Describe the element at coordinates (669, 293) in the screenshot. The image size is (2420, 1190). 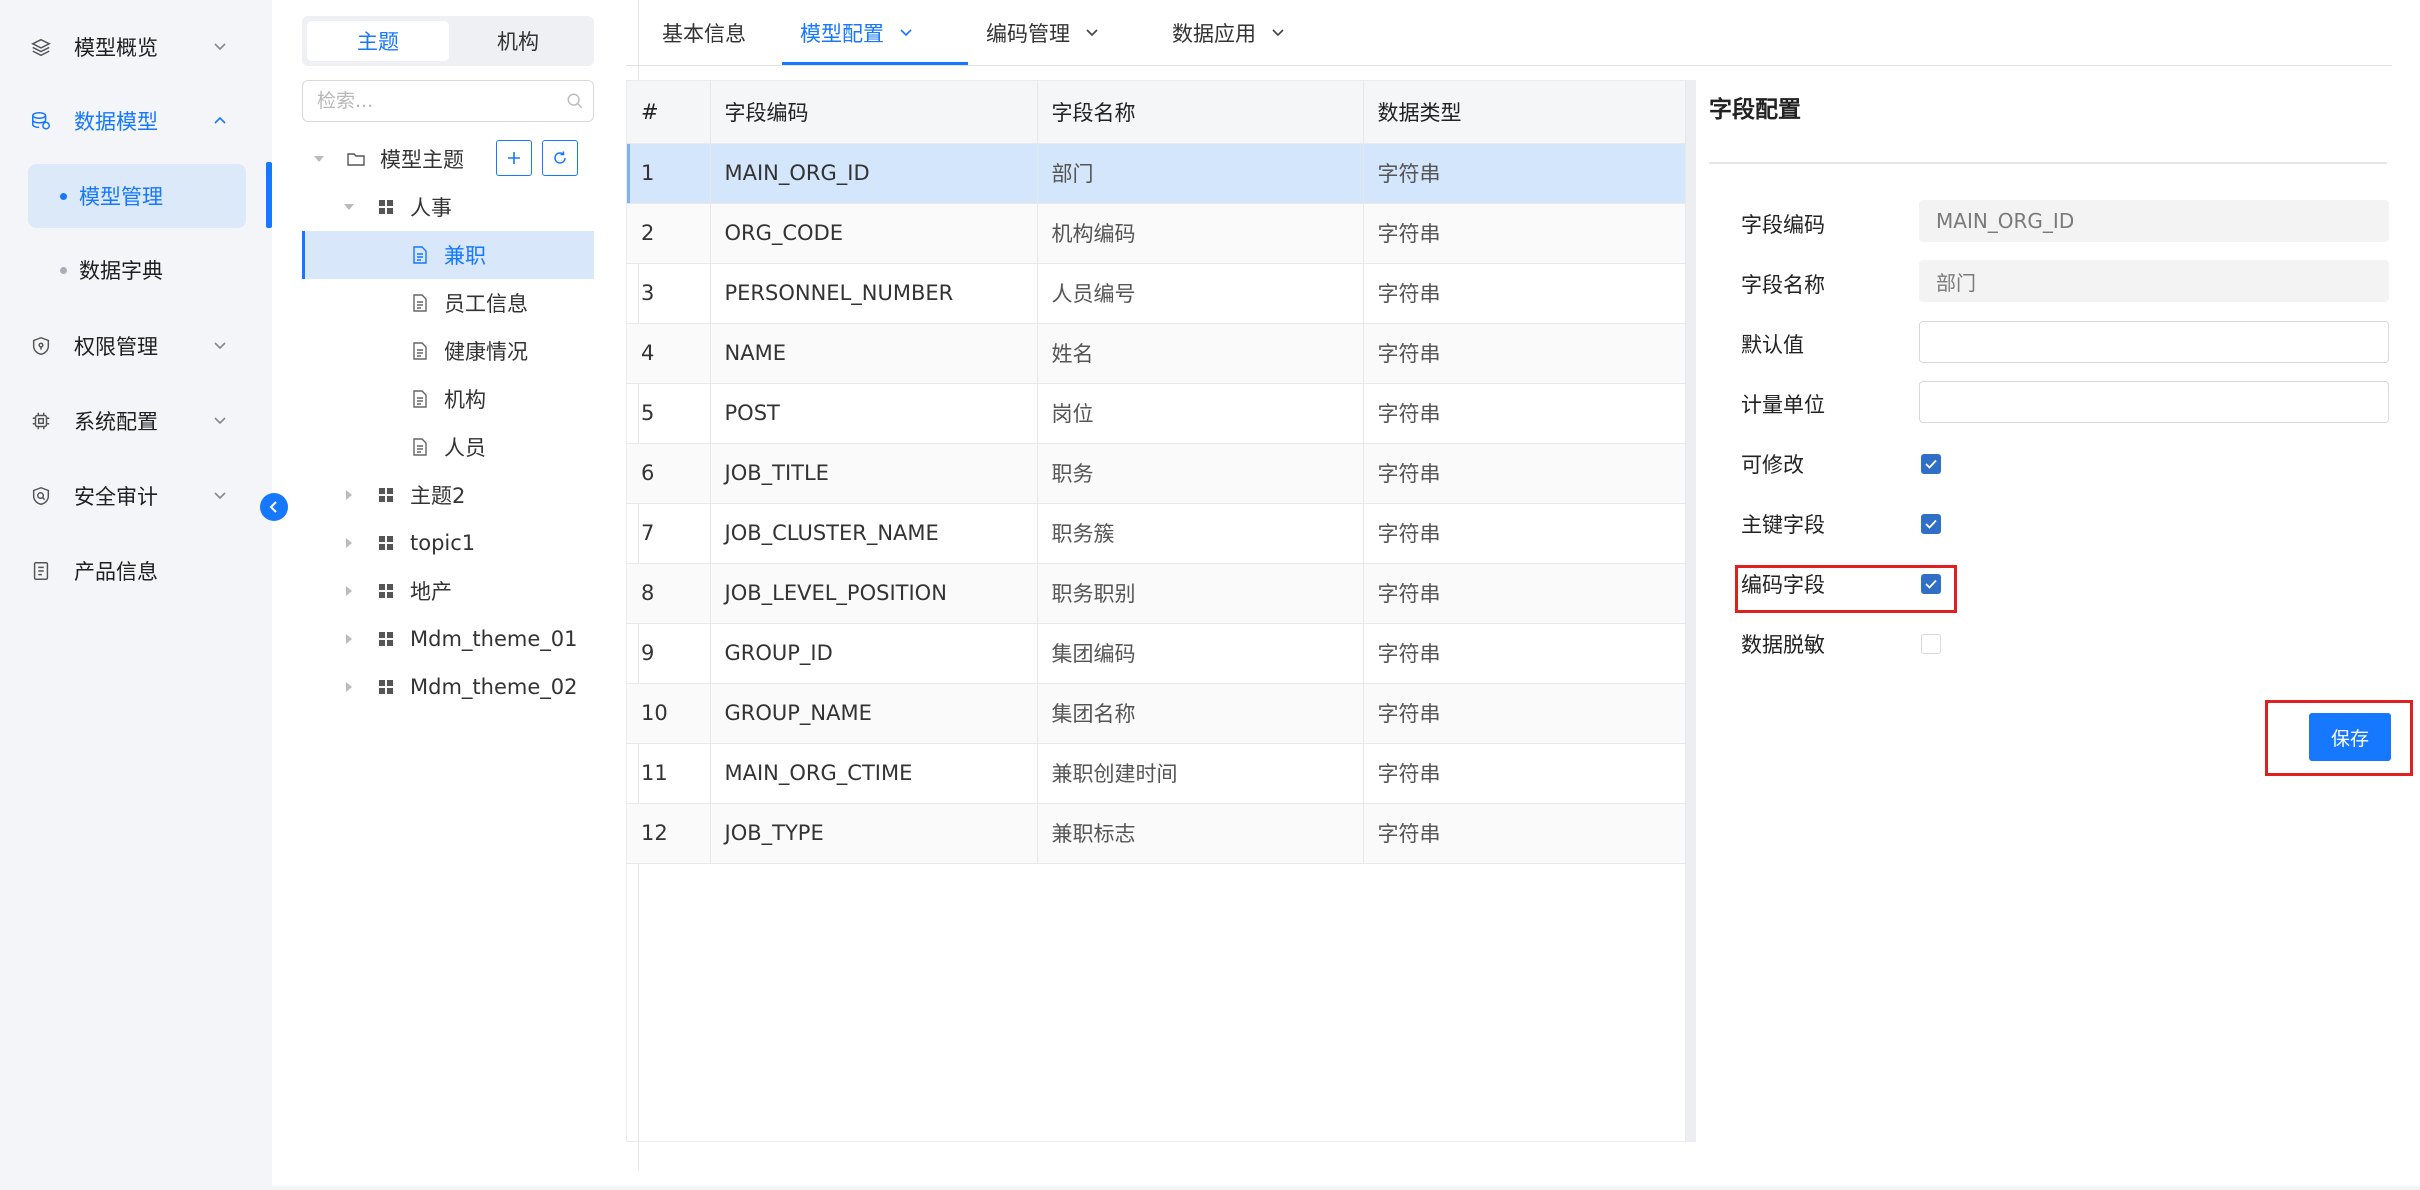
I see `cell-index: 3` at that location.